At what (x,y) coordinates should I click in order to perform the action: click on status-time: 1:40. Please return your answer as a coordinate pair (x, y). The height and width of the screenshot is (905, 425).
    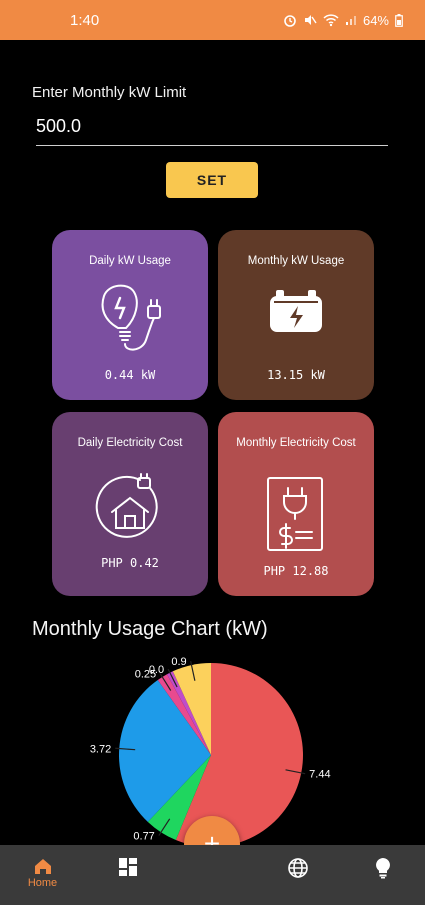
    Looking at the image, I should click on (85, 20).